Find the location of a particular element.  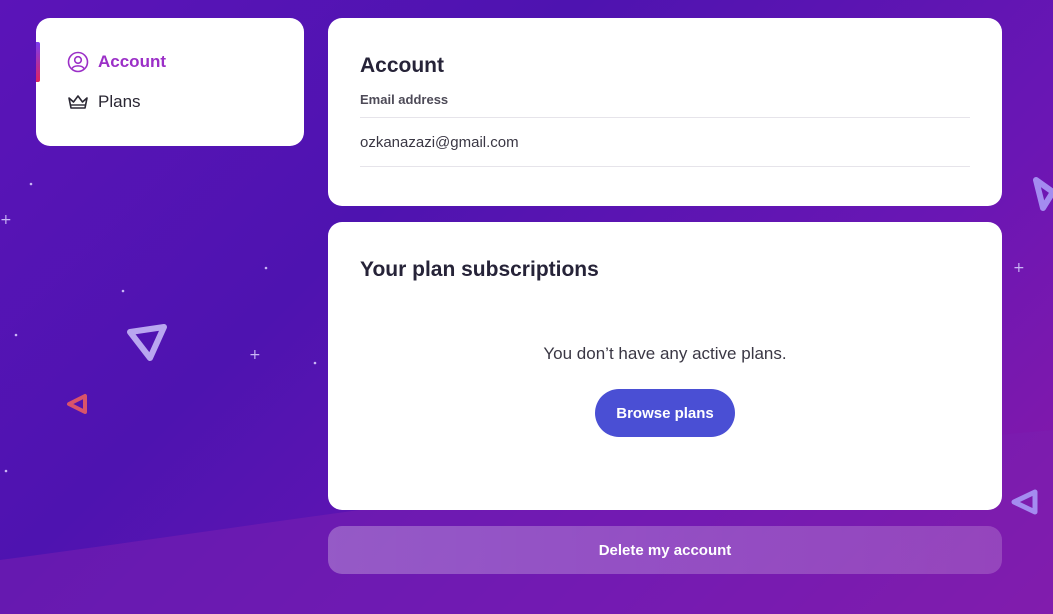

sidebar-item-account: Account is located at coordinates (170, 62).